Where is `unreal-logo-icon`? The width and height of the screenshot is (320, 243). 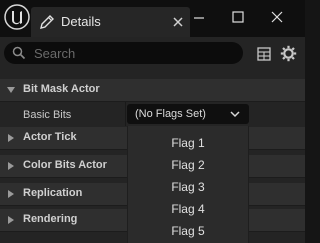
unreal-logo-icon is located at coordinates (17, 17).